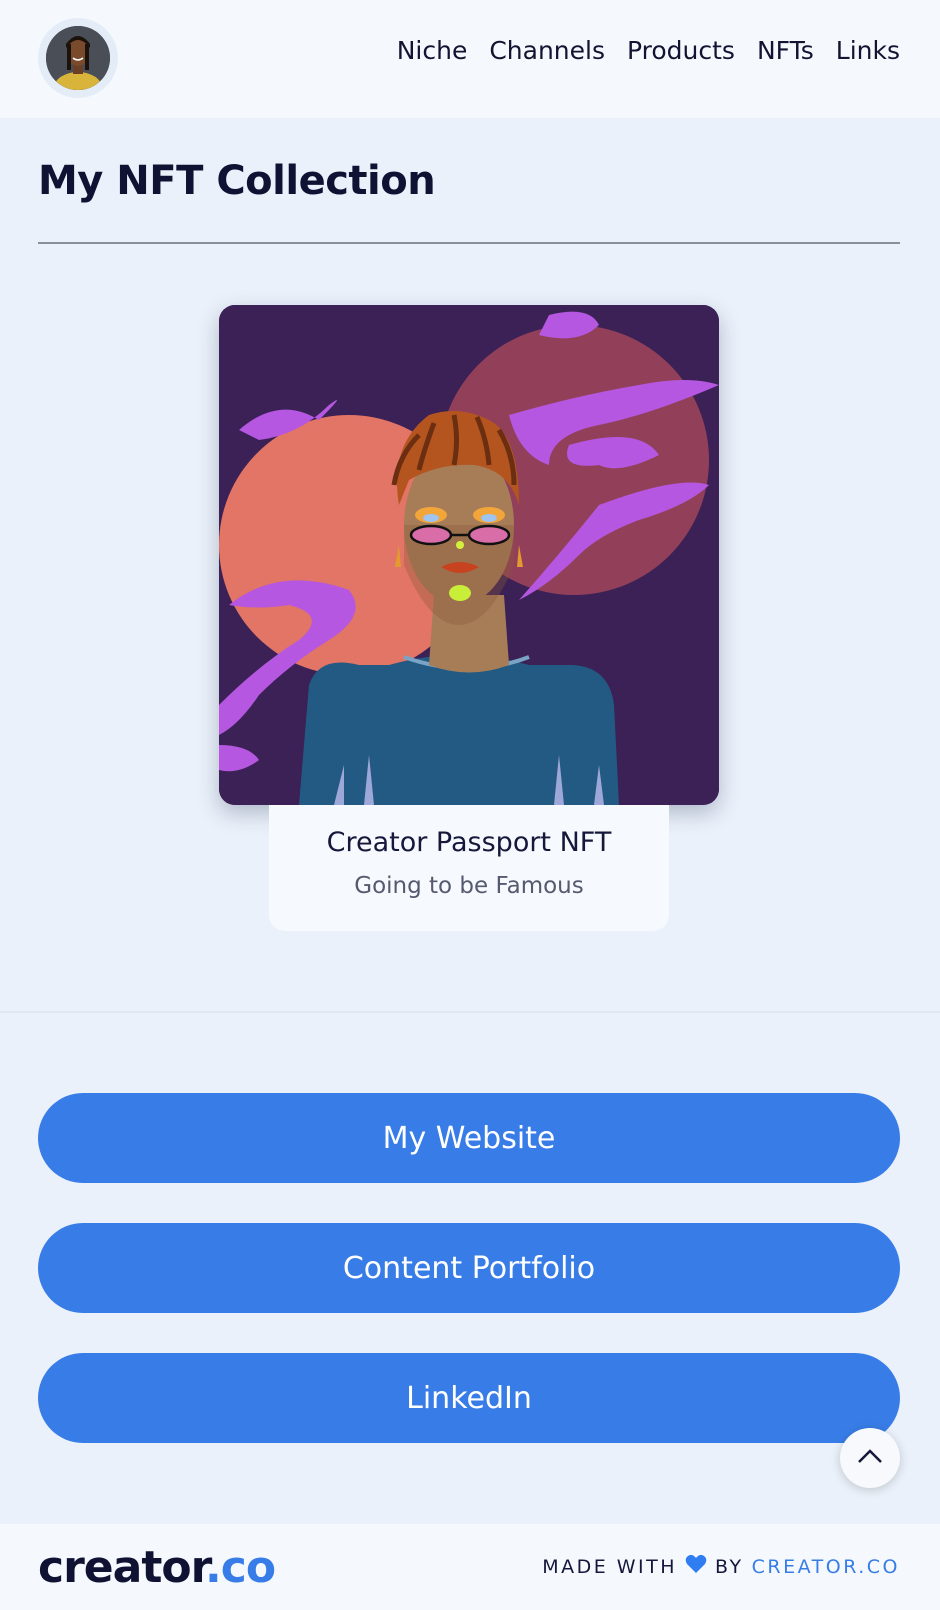  I want to click on my-website-button: My Website, so click(469, 1138).